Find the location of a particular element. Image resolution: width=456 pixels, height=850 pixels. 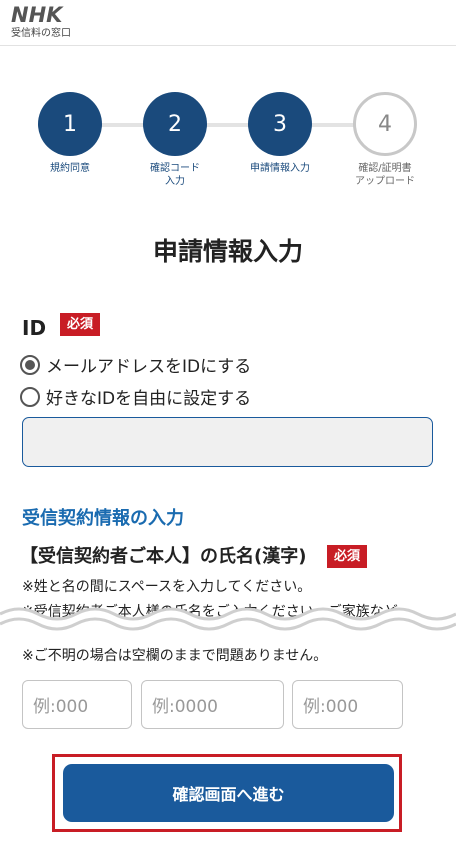

radio-email-as-id: メールアドレスをIDにする is located at coordinates (135, 364).